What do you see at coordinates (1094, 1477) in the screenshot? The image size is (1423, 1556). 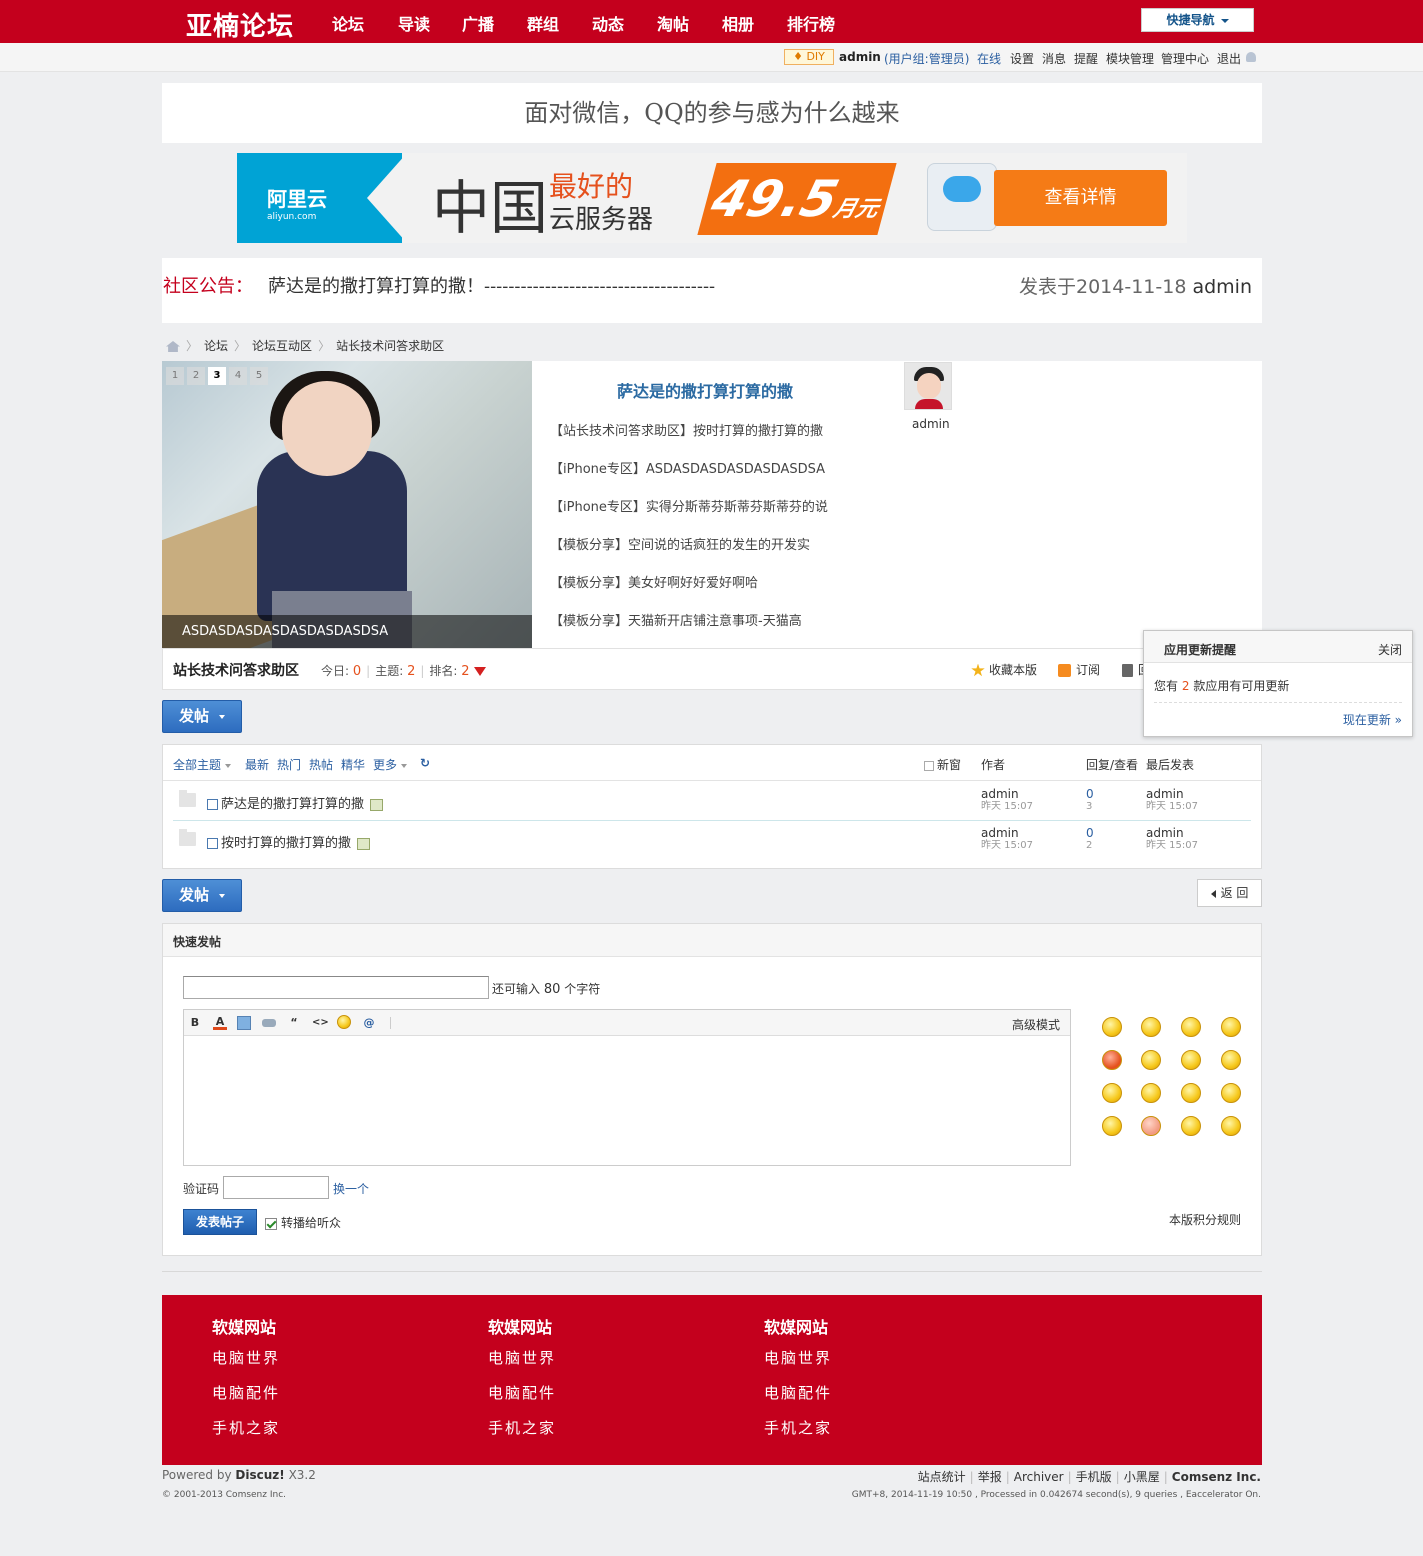 I see `mobile-link: 手机版` at bounding box center [1094, 1477].